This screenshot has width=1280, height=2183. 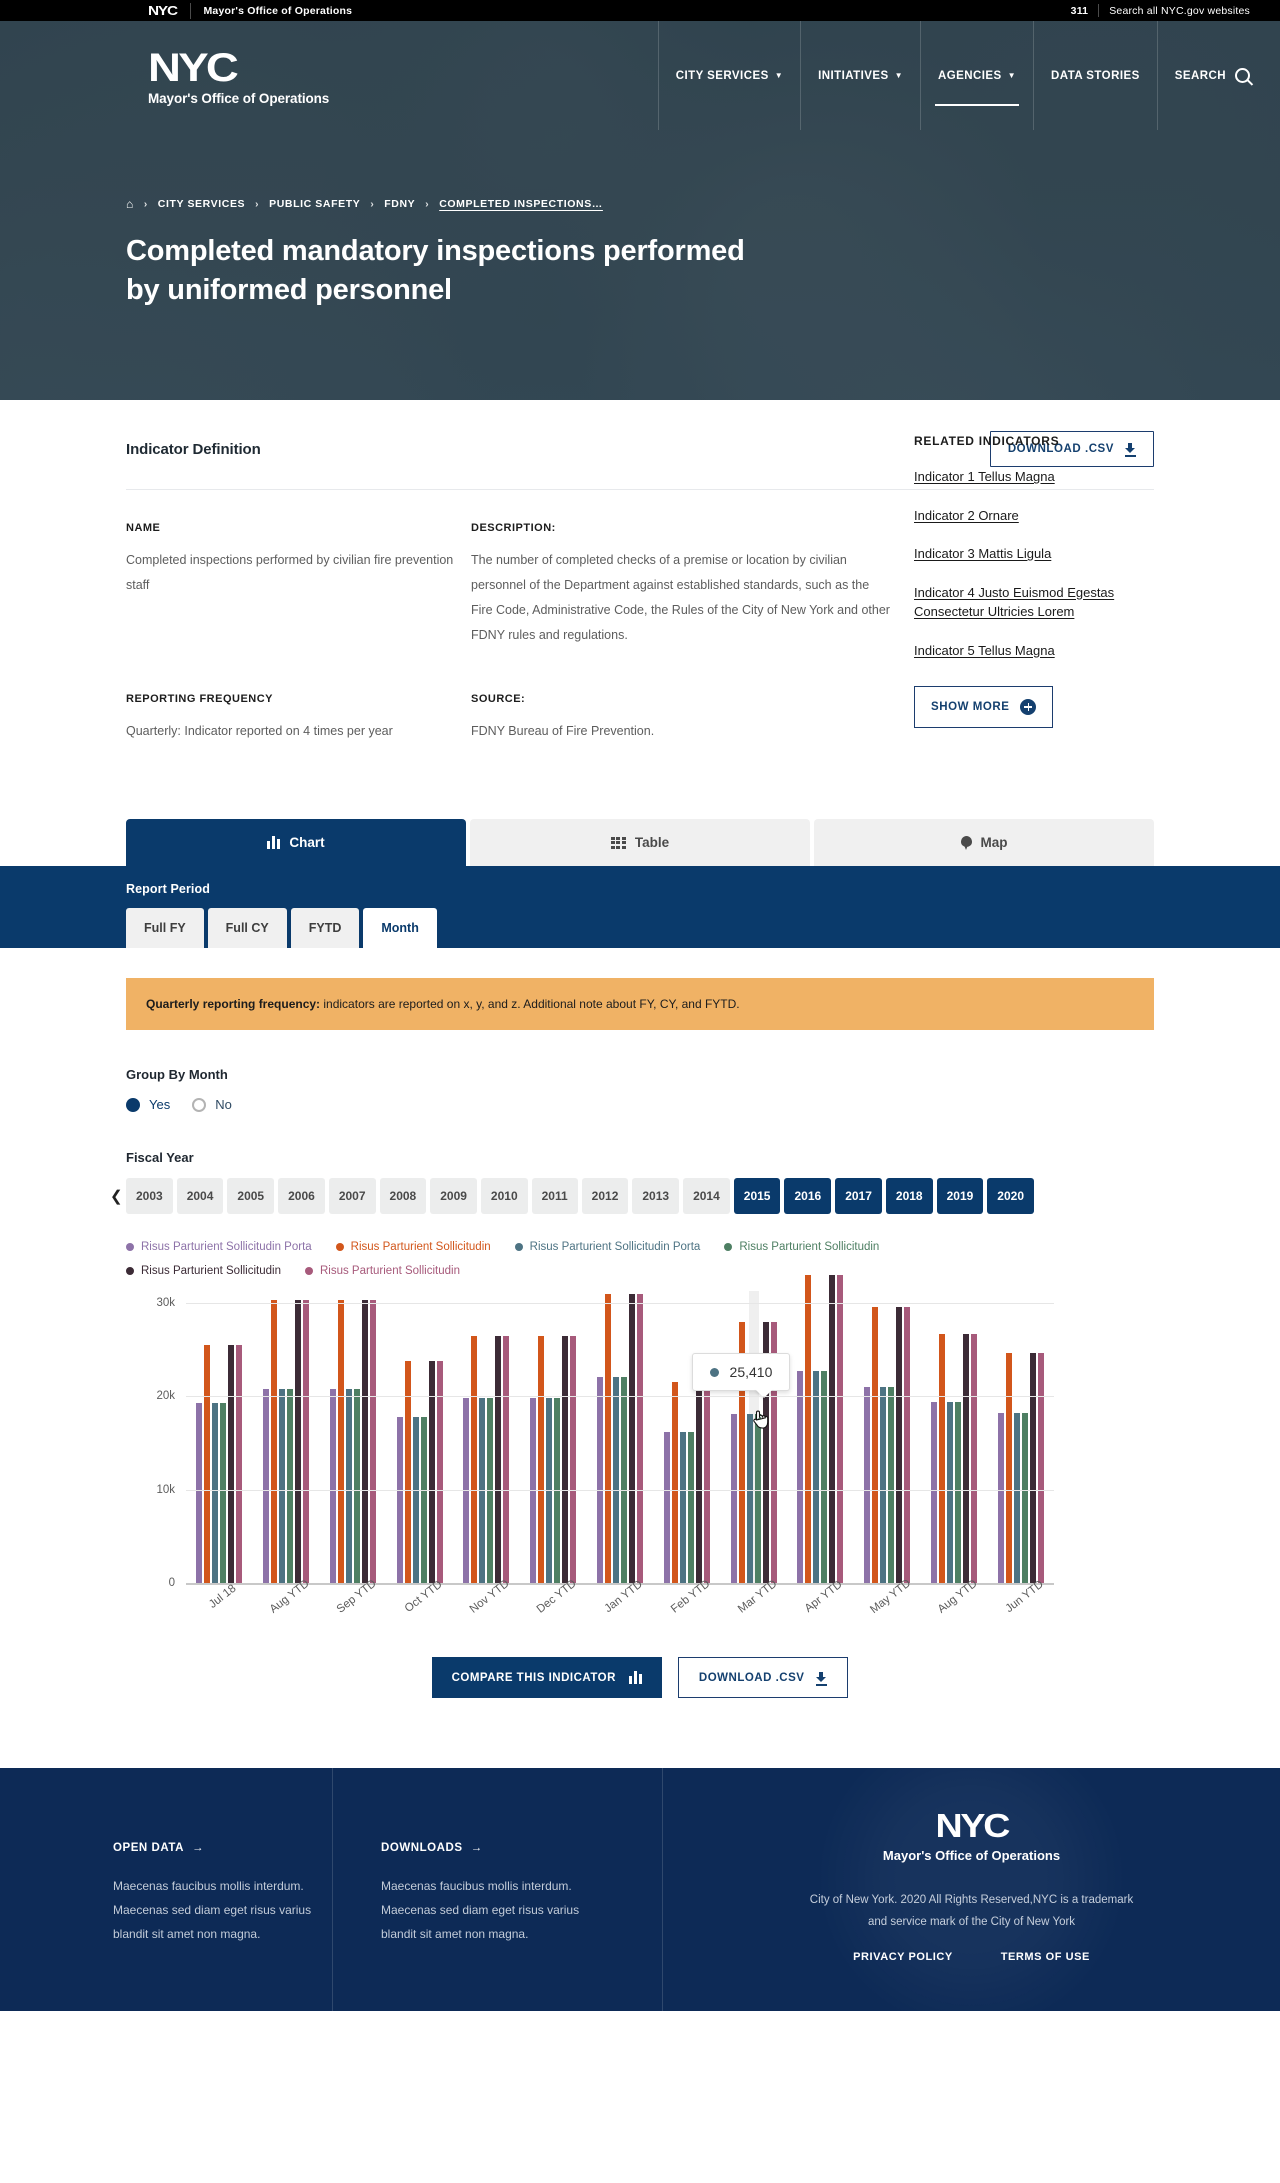 I want to click on legend-item-2: Risus Parturient Sollicitudin, so click(x=413, y=1247).